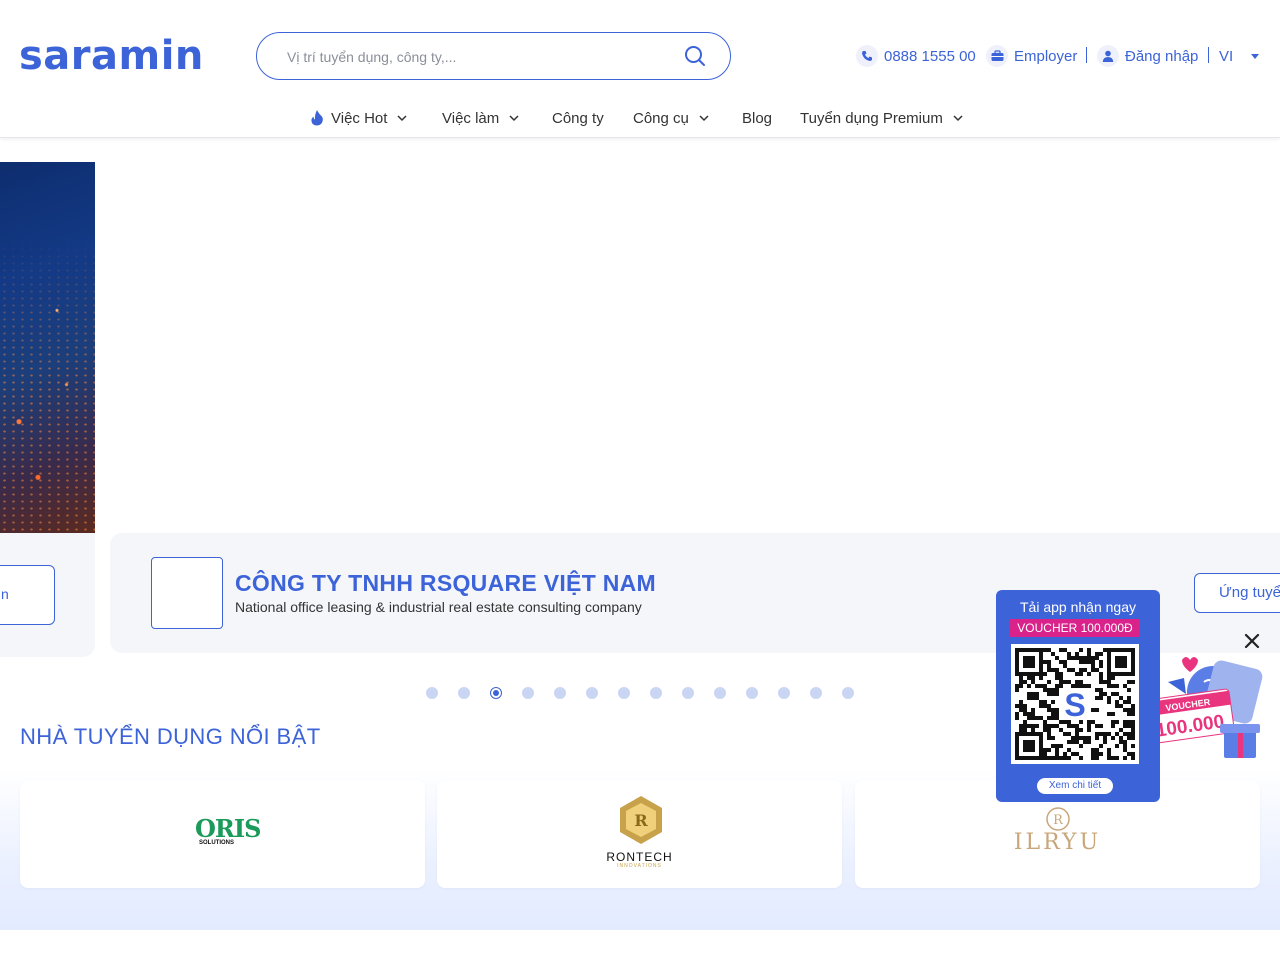 The image size is (1280, 960). Describe the element at coordinates (1046, 56) in the screenshot. I see `employer-label: Employer` at that location.